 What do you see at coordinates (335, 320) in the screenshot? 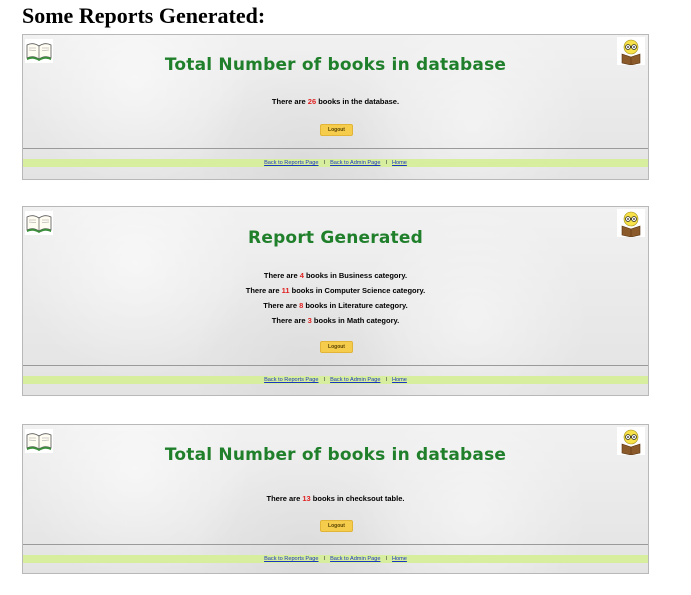
I see `report-message: There are 3 books in Math category.` at bounding box center [335, 320].